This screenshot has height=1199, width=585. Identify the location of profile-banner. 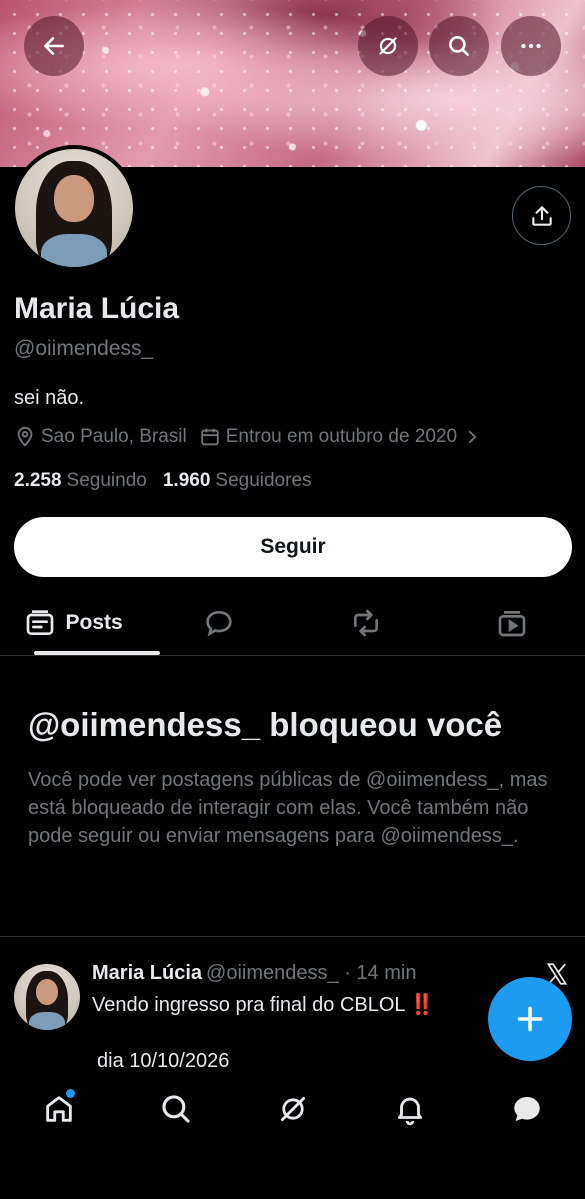
(292, 83).